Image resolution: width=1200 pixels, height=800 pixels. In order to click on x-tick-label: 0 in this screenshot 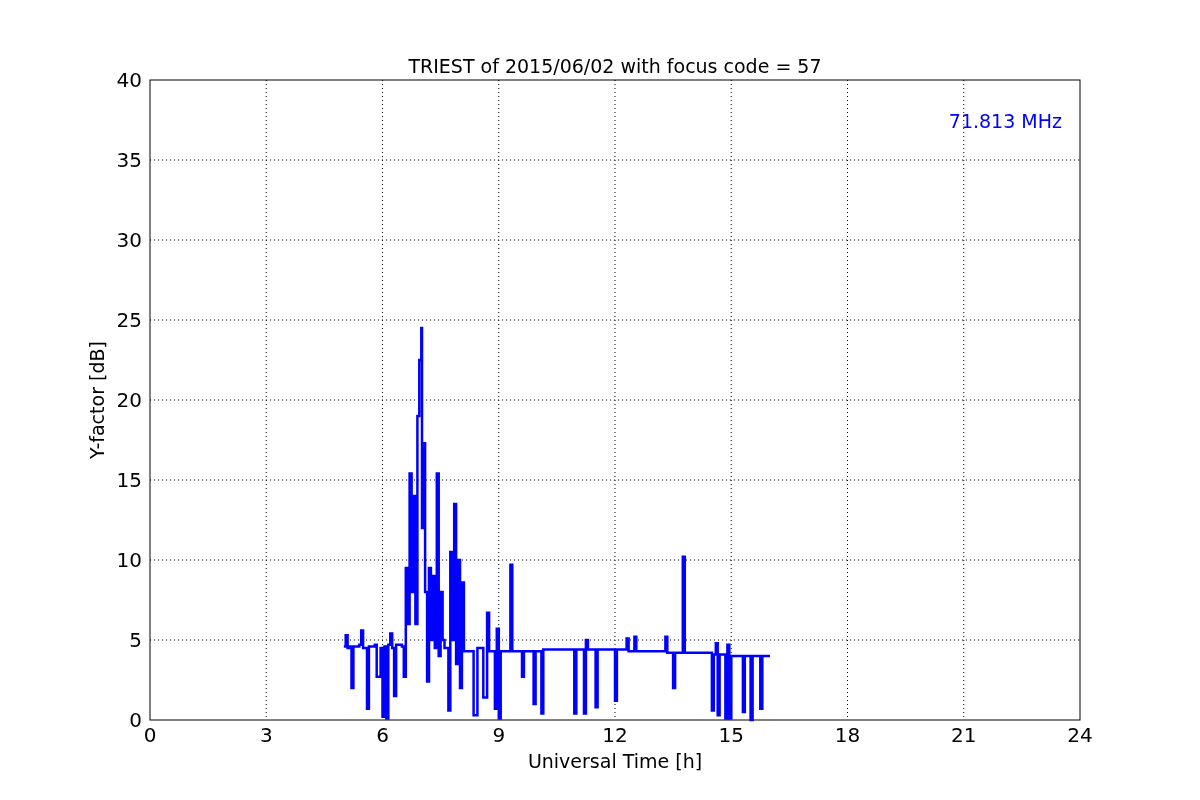, I will do `click(150, 735)`.